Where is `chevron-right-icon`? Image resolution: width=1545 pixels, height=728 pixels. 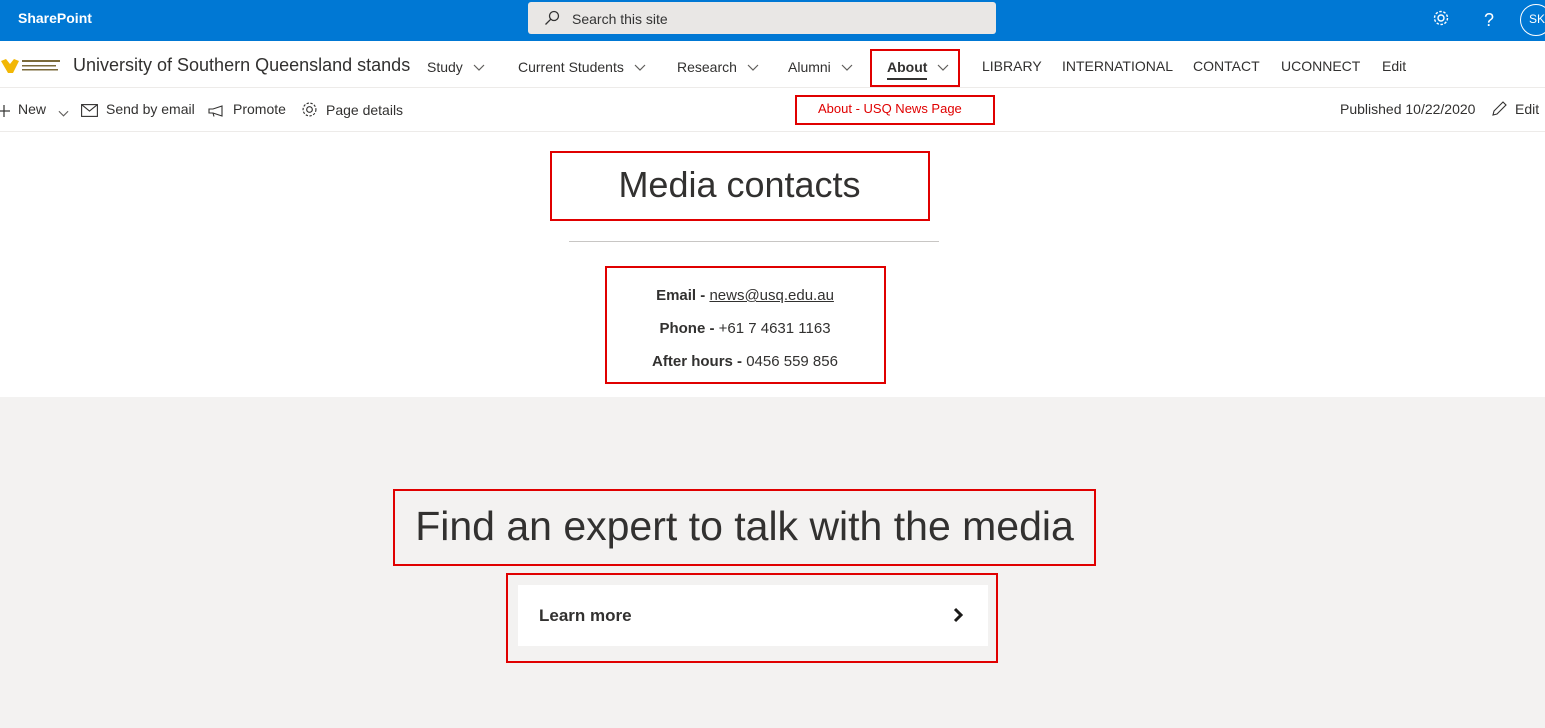
chevron-right-icon is located at coordinates (958, 617).